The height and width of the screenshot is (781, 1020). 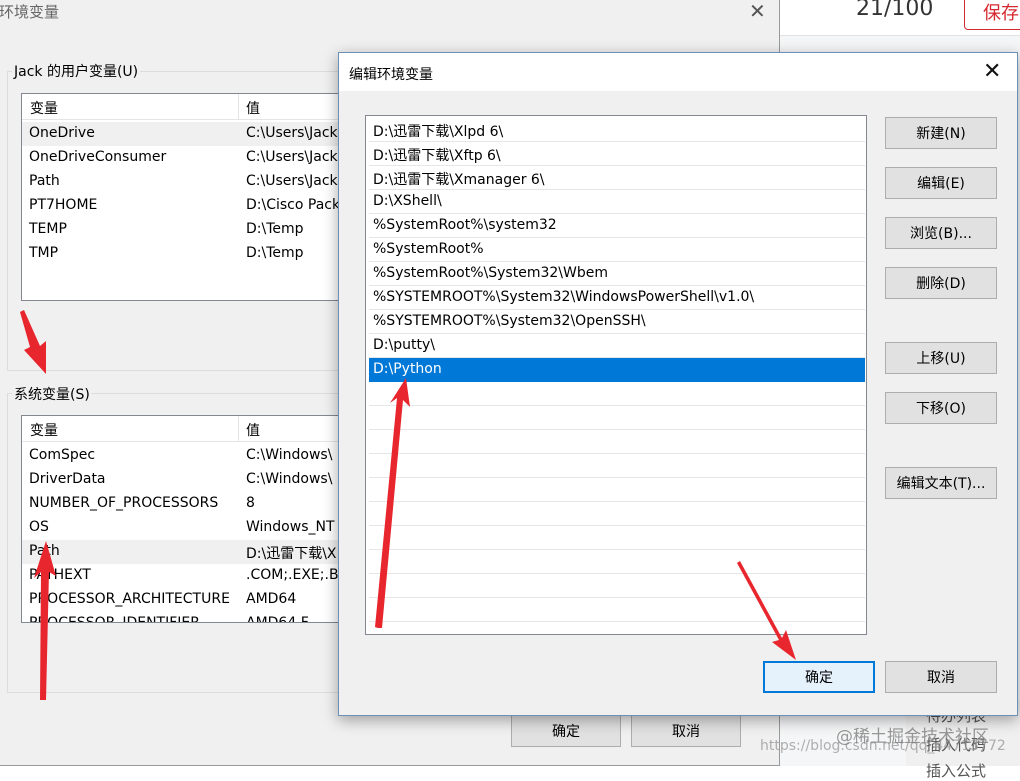 What do you see at coordinates (30, 12) in the screenshot?
I see `dialog-title: 环境变量` at bounding box center [30, 12].